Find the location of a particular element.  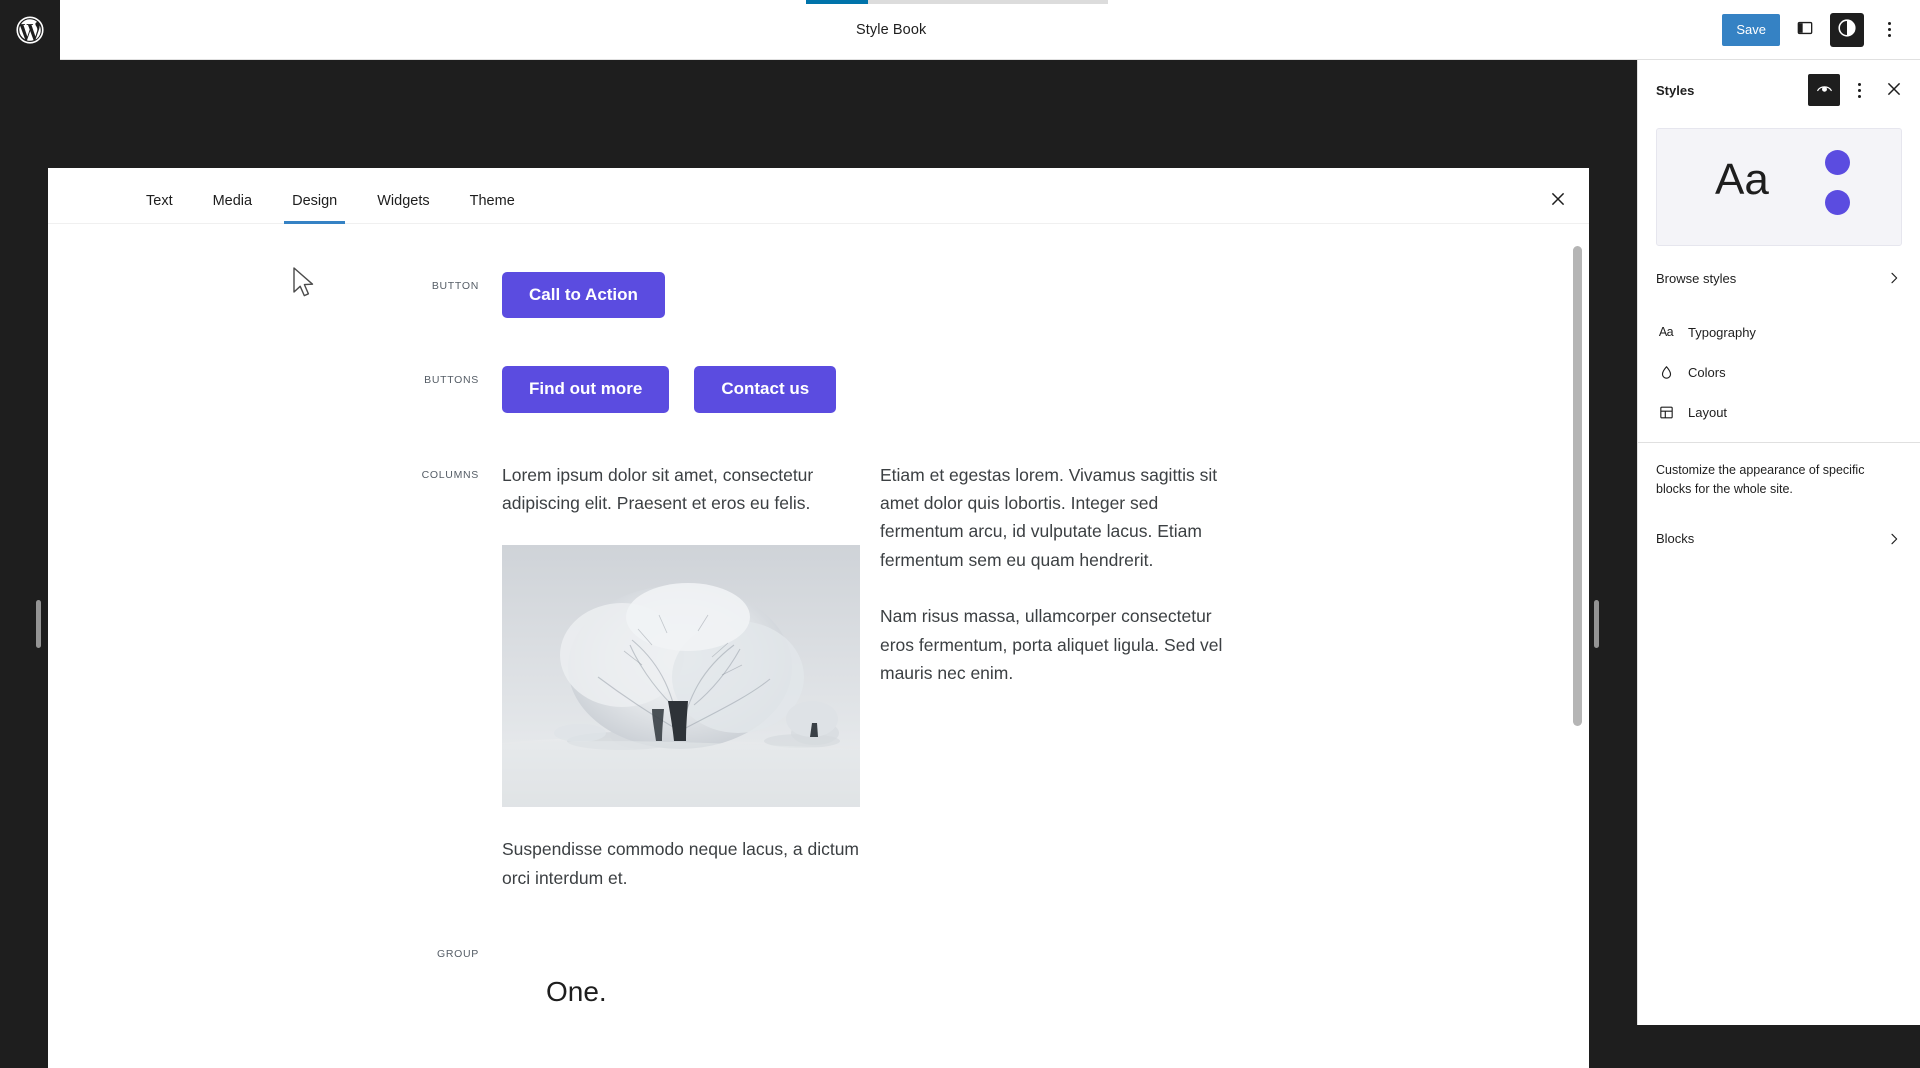

sidebar-panel-toggle-button is located at coordinates (1805, 30).